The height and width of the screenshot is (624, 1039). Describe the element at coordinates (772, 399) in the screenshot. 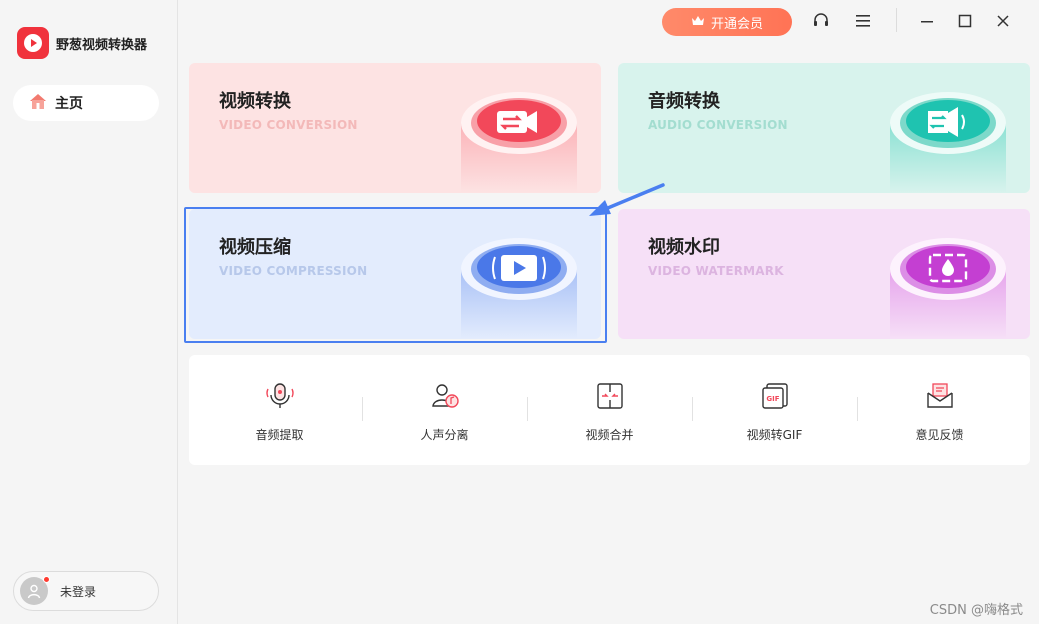

I see `svg-text: GIF` at that location.